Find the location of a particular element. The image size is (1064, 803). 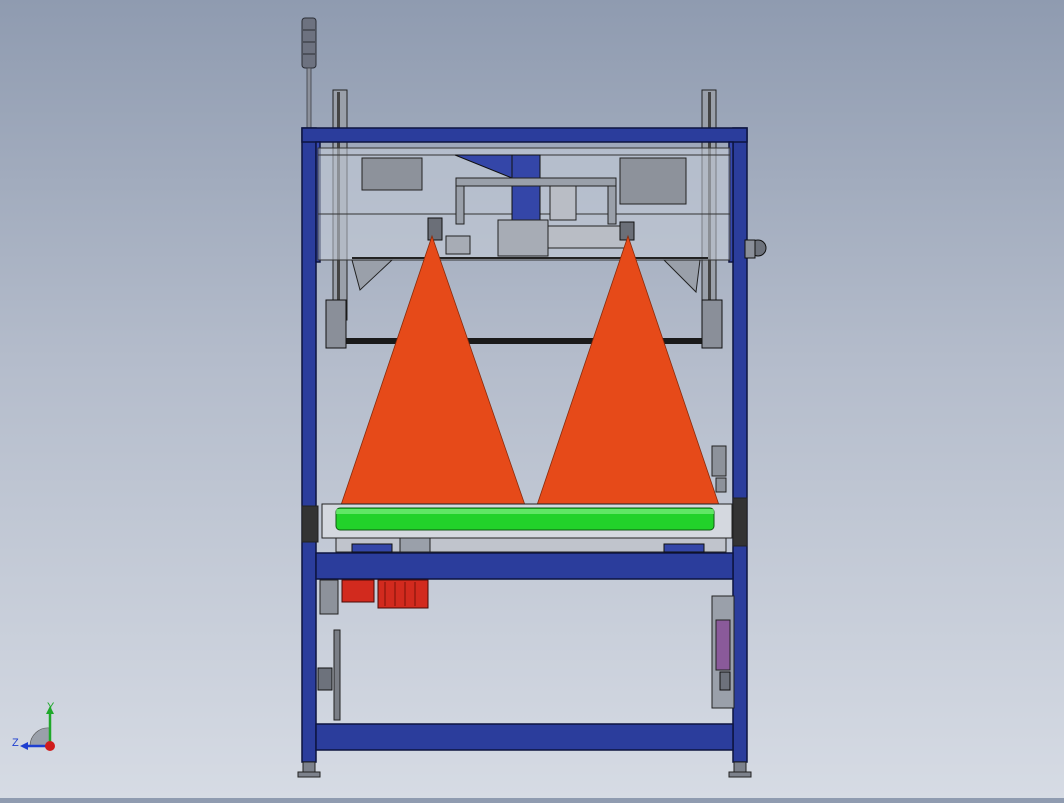

axis-y-label: Y is located at coordinates (51, 707).